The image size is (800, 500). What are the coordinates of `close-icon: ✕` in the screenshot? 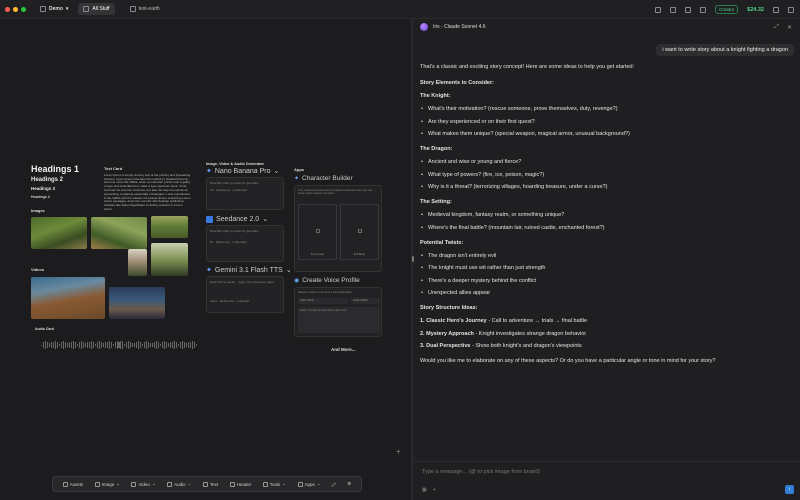 It's located at (789, 27).